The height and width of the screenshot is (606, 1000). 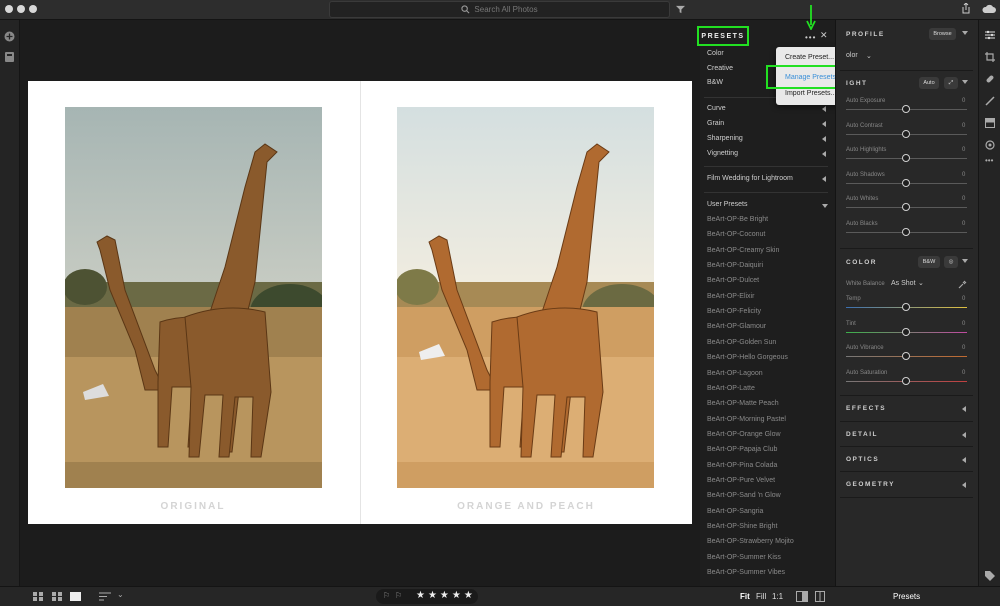 What do you see at coordinates (746, 572) in the screenshot?
I see `user-preset-item: BeArt-OP-Summer Vibes` at bounding box center [746, 572].